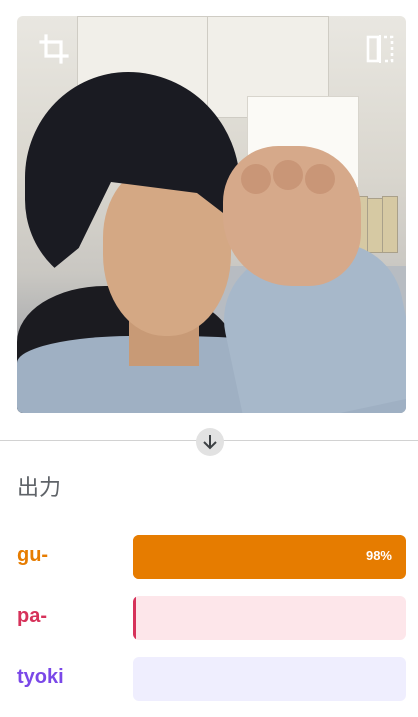  What do you see at coordinates (39, 488) in the screenshot?
I see `output-title: 出力` at bounding box center [39, 488].